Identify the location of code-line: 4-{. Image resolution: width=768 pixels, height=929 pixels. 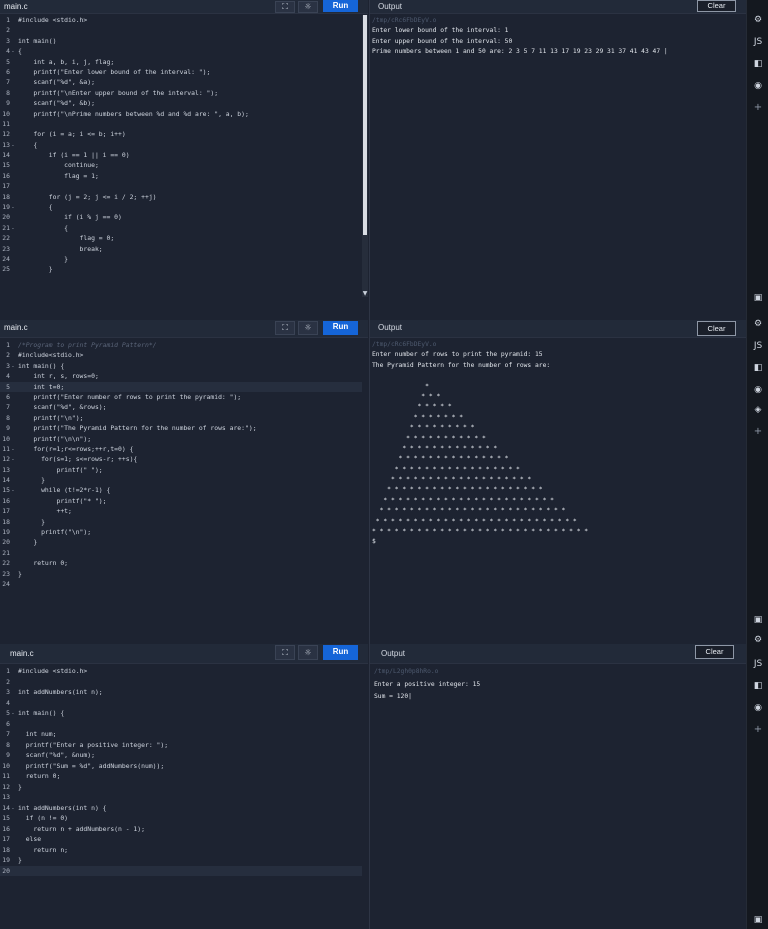
(181, 51).